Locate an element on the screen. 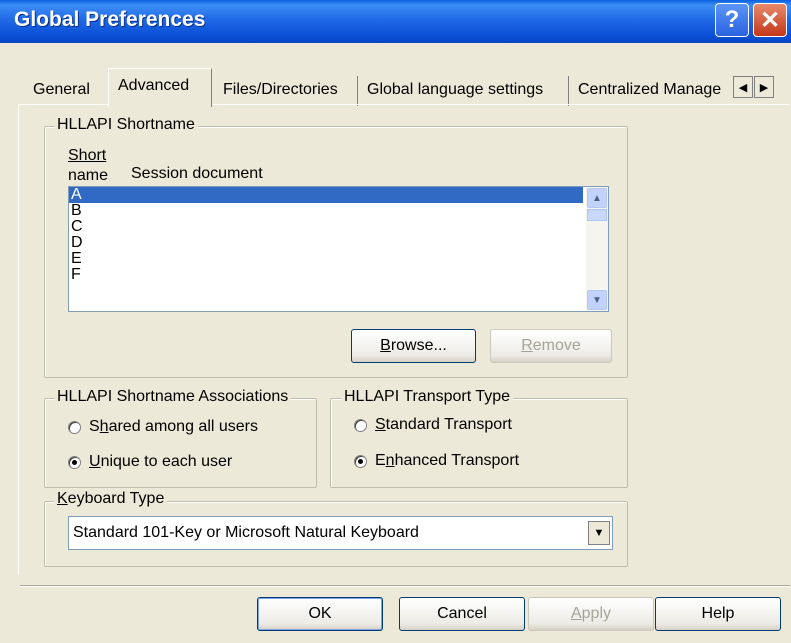 This screenshot has width=791, height=643. list-item: C is located at coordinates (326, 227).